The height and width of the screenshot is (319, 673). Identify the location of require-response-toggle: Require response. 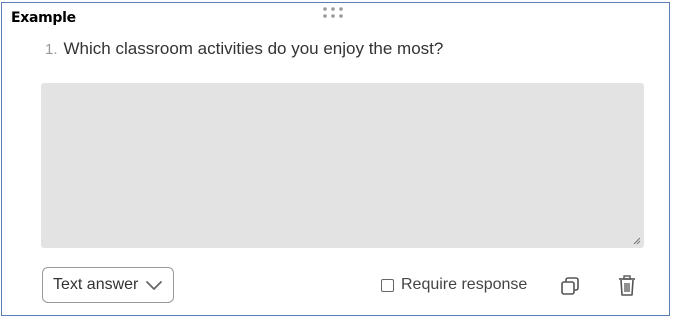
(454, 285).